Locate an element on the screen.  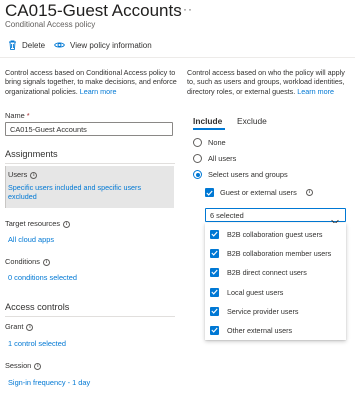
dropdown-option-local-guest: Local guest users is located at coordinates (246, 292).